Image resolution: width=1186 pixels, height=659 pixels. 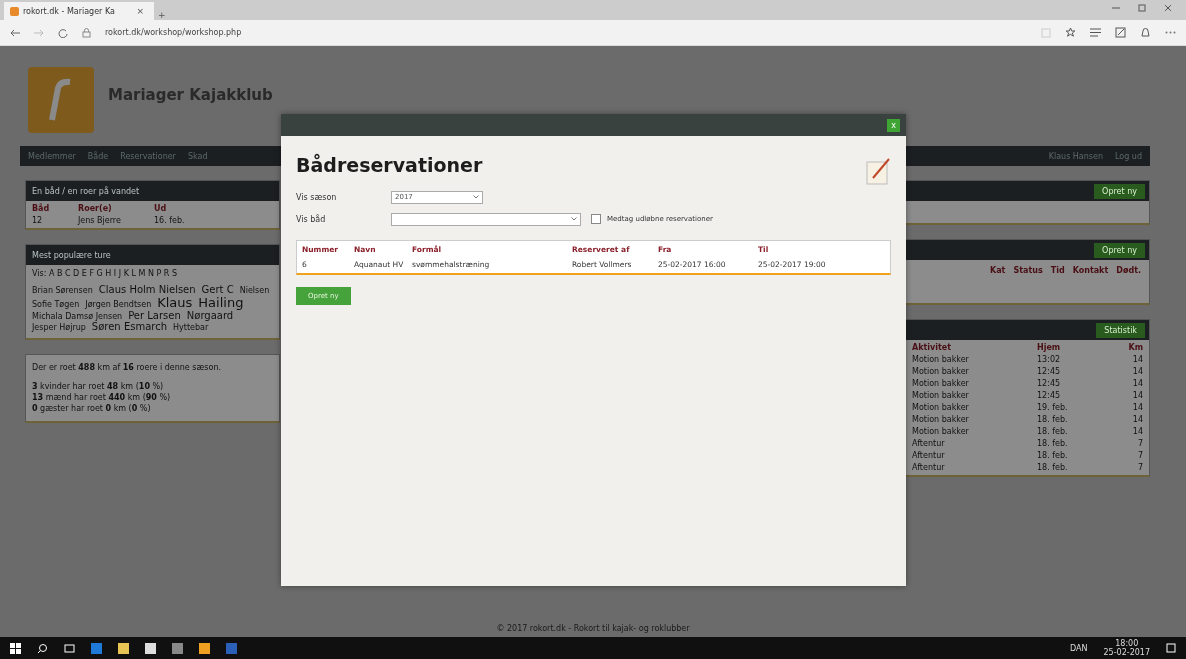 I want to click on table-cell-text: 12, so click(x=38, y=220).